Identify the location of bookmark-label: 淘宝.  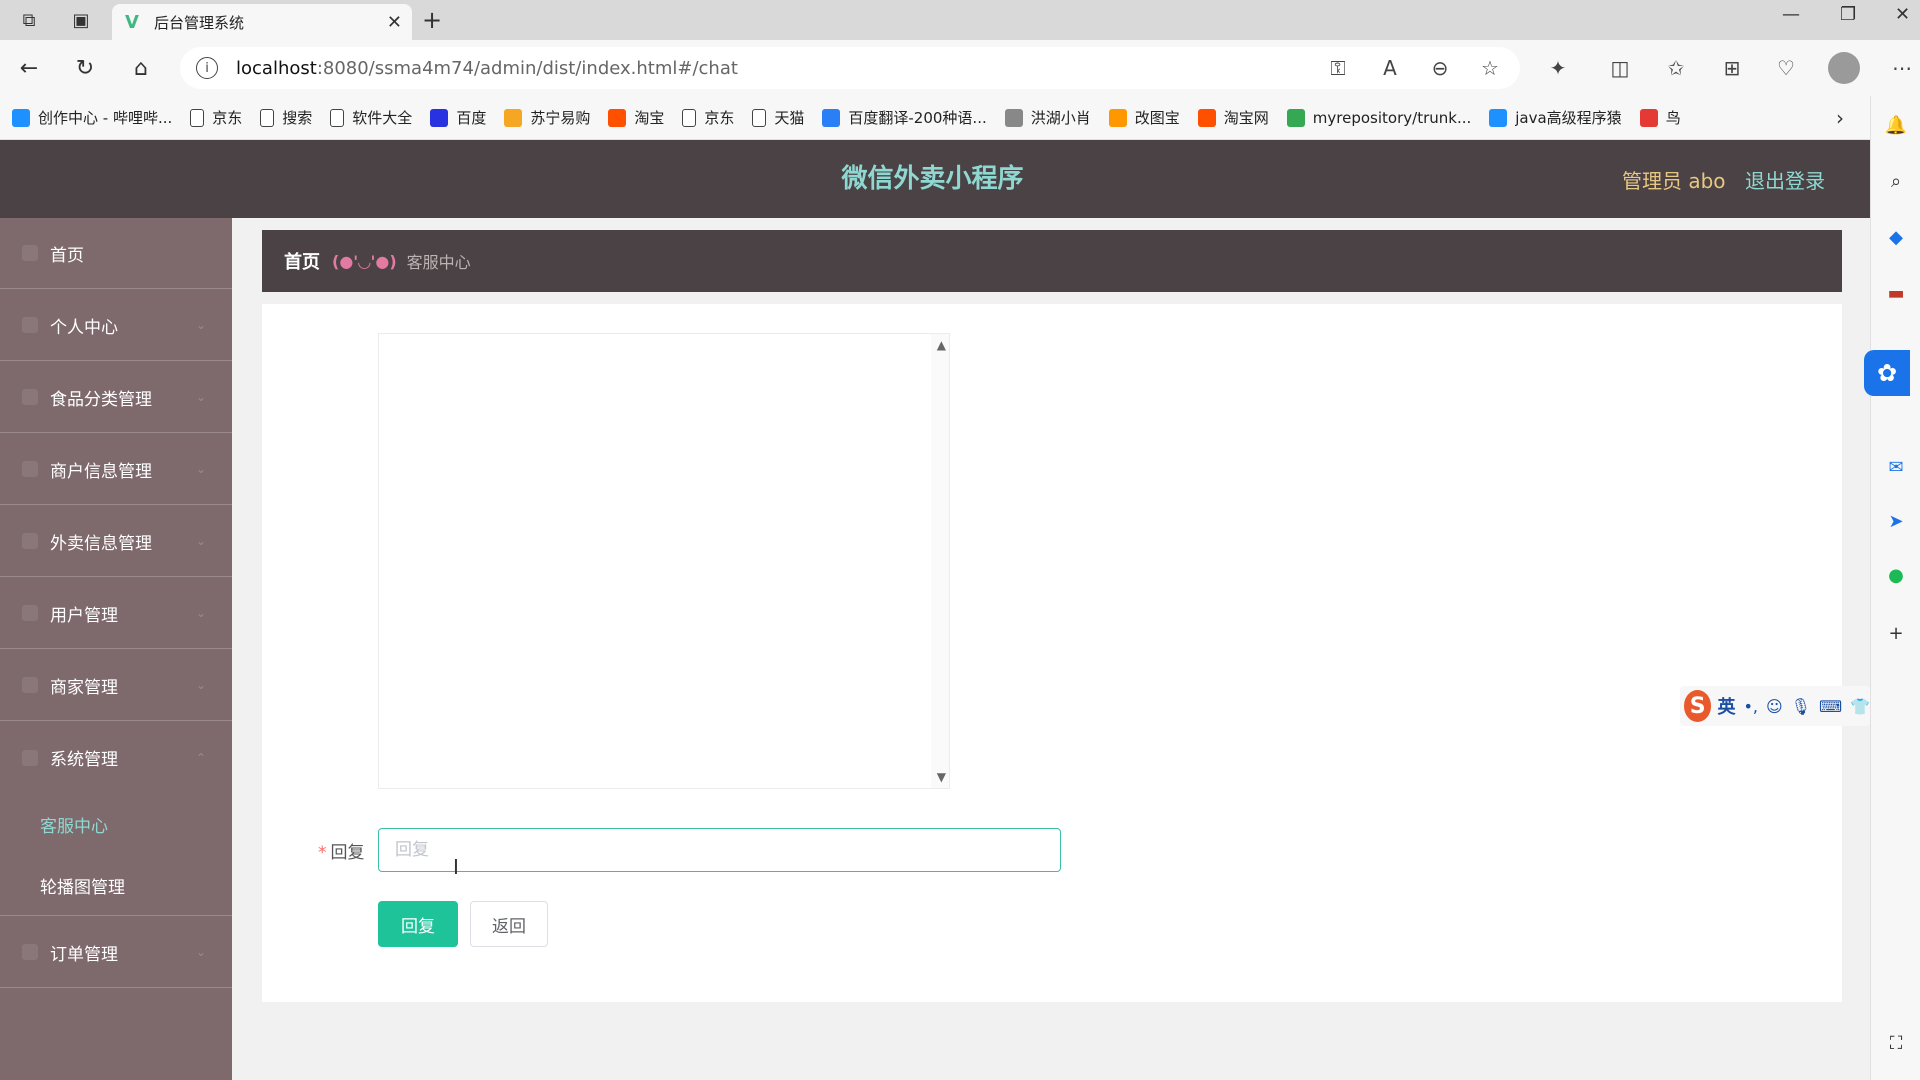
(649, 118).